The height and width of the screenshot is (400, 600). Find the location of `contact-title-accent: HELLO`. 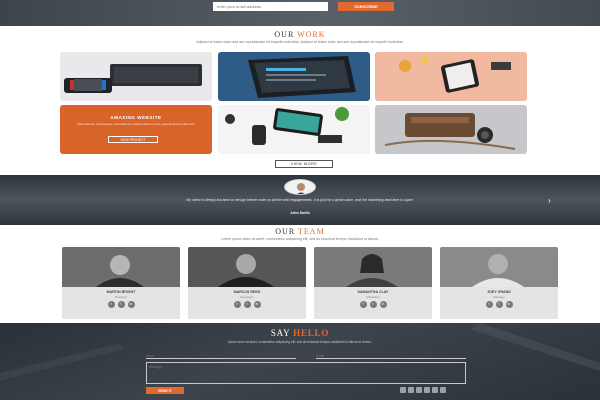

contact-title-accent: HELLO is located at coordinates (311, 333).